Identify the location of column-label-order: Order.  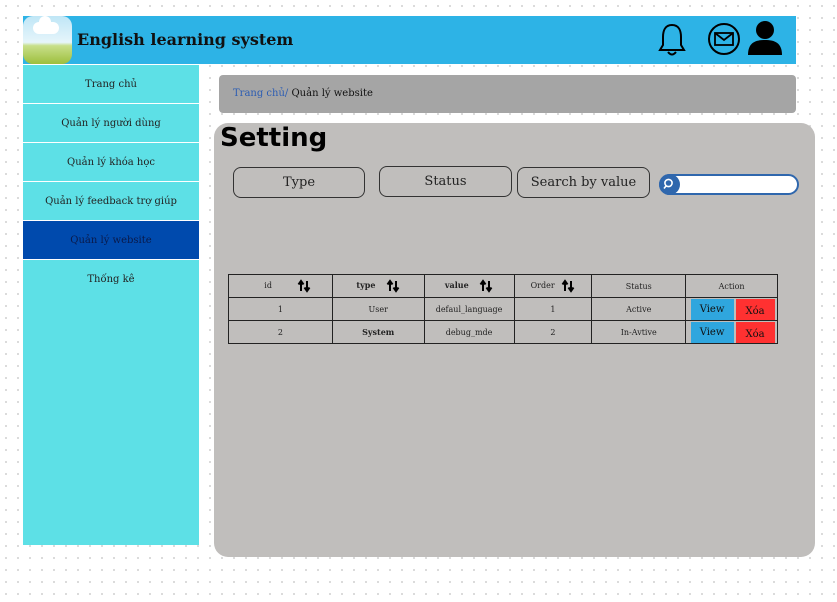
(542, 285).